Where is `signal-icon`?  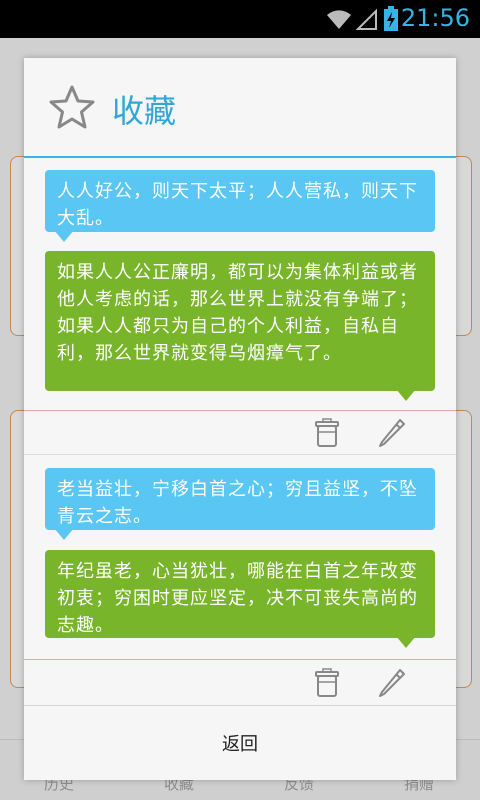 signal-icon is located at coordinates (366, 19).